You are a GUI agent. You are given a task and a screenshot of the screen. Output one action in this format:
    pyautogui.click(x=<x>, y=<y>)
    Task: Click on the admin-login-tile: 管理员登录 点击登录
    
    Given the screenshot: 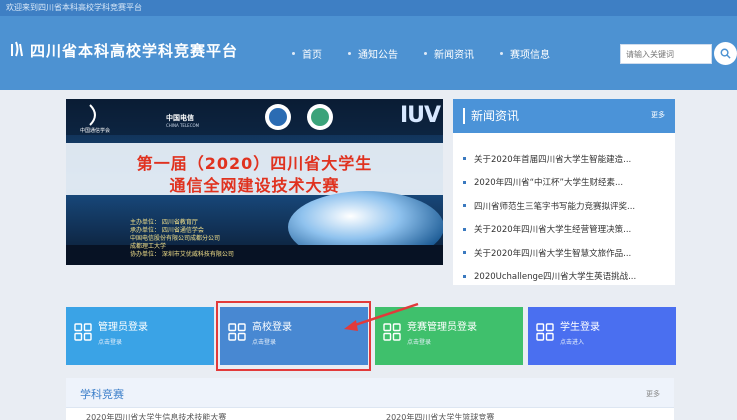 What is the action you would take?
    pyautogui.click(x=140, y=336)
    